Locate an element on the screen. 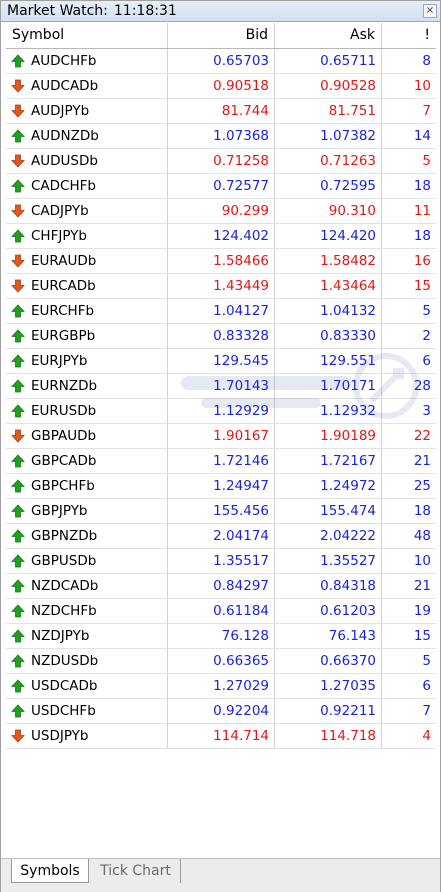  symbol-cell: AUDJPYb is located at coordinates (87, 111).